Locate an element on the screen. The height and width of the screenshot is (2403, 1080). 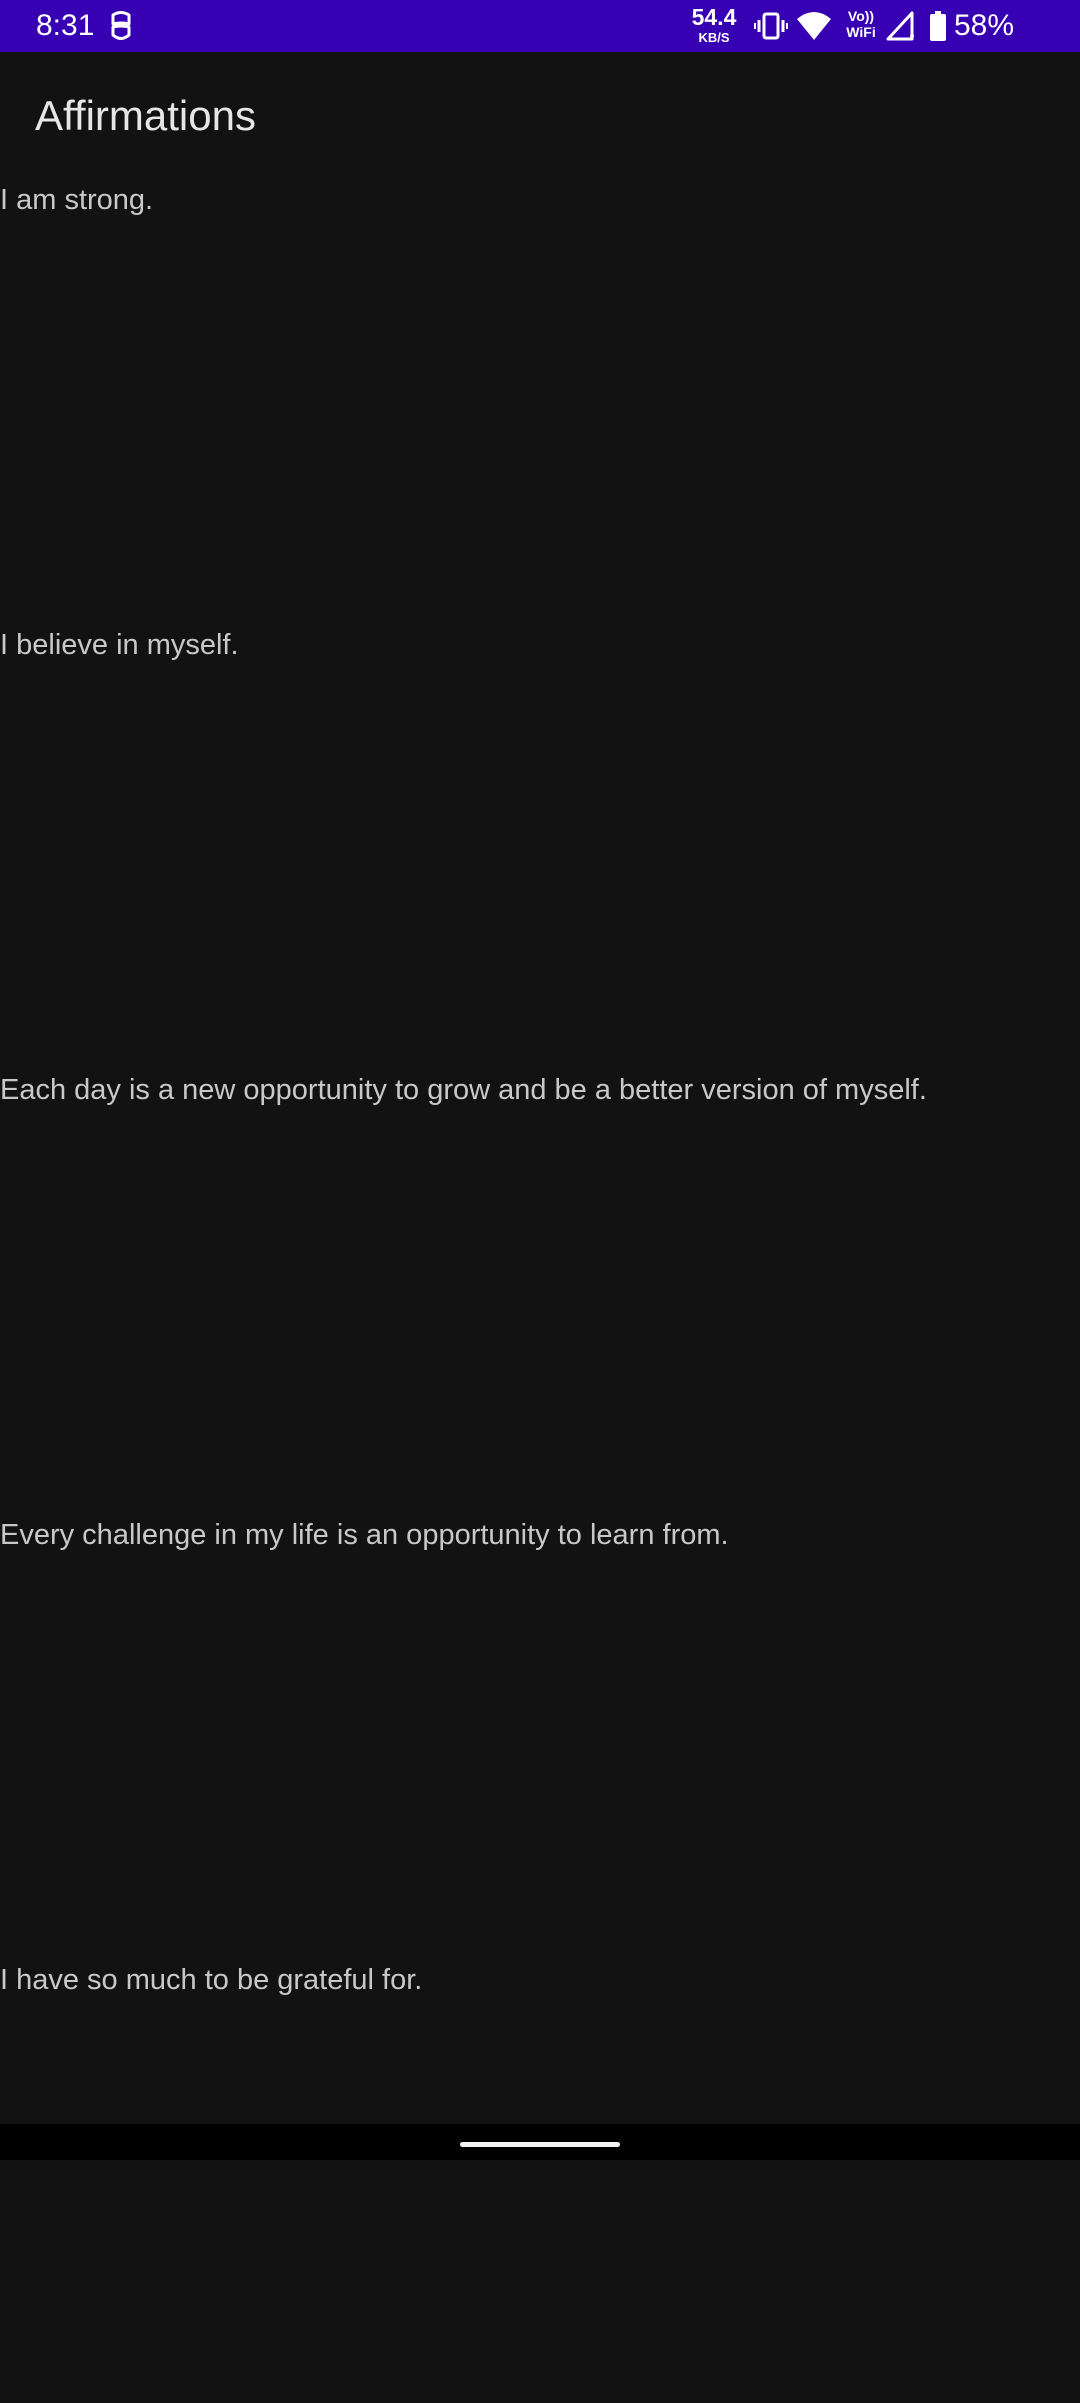
vowifi-bottom-label: WiFi is located at coordinates (861, 32).